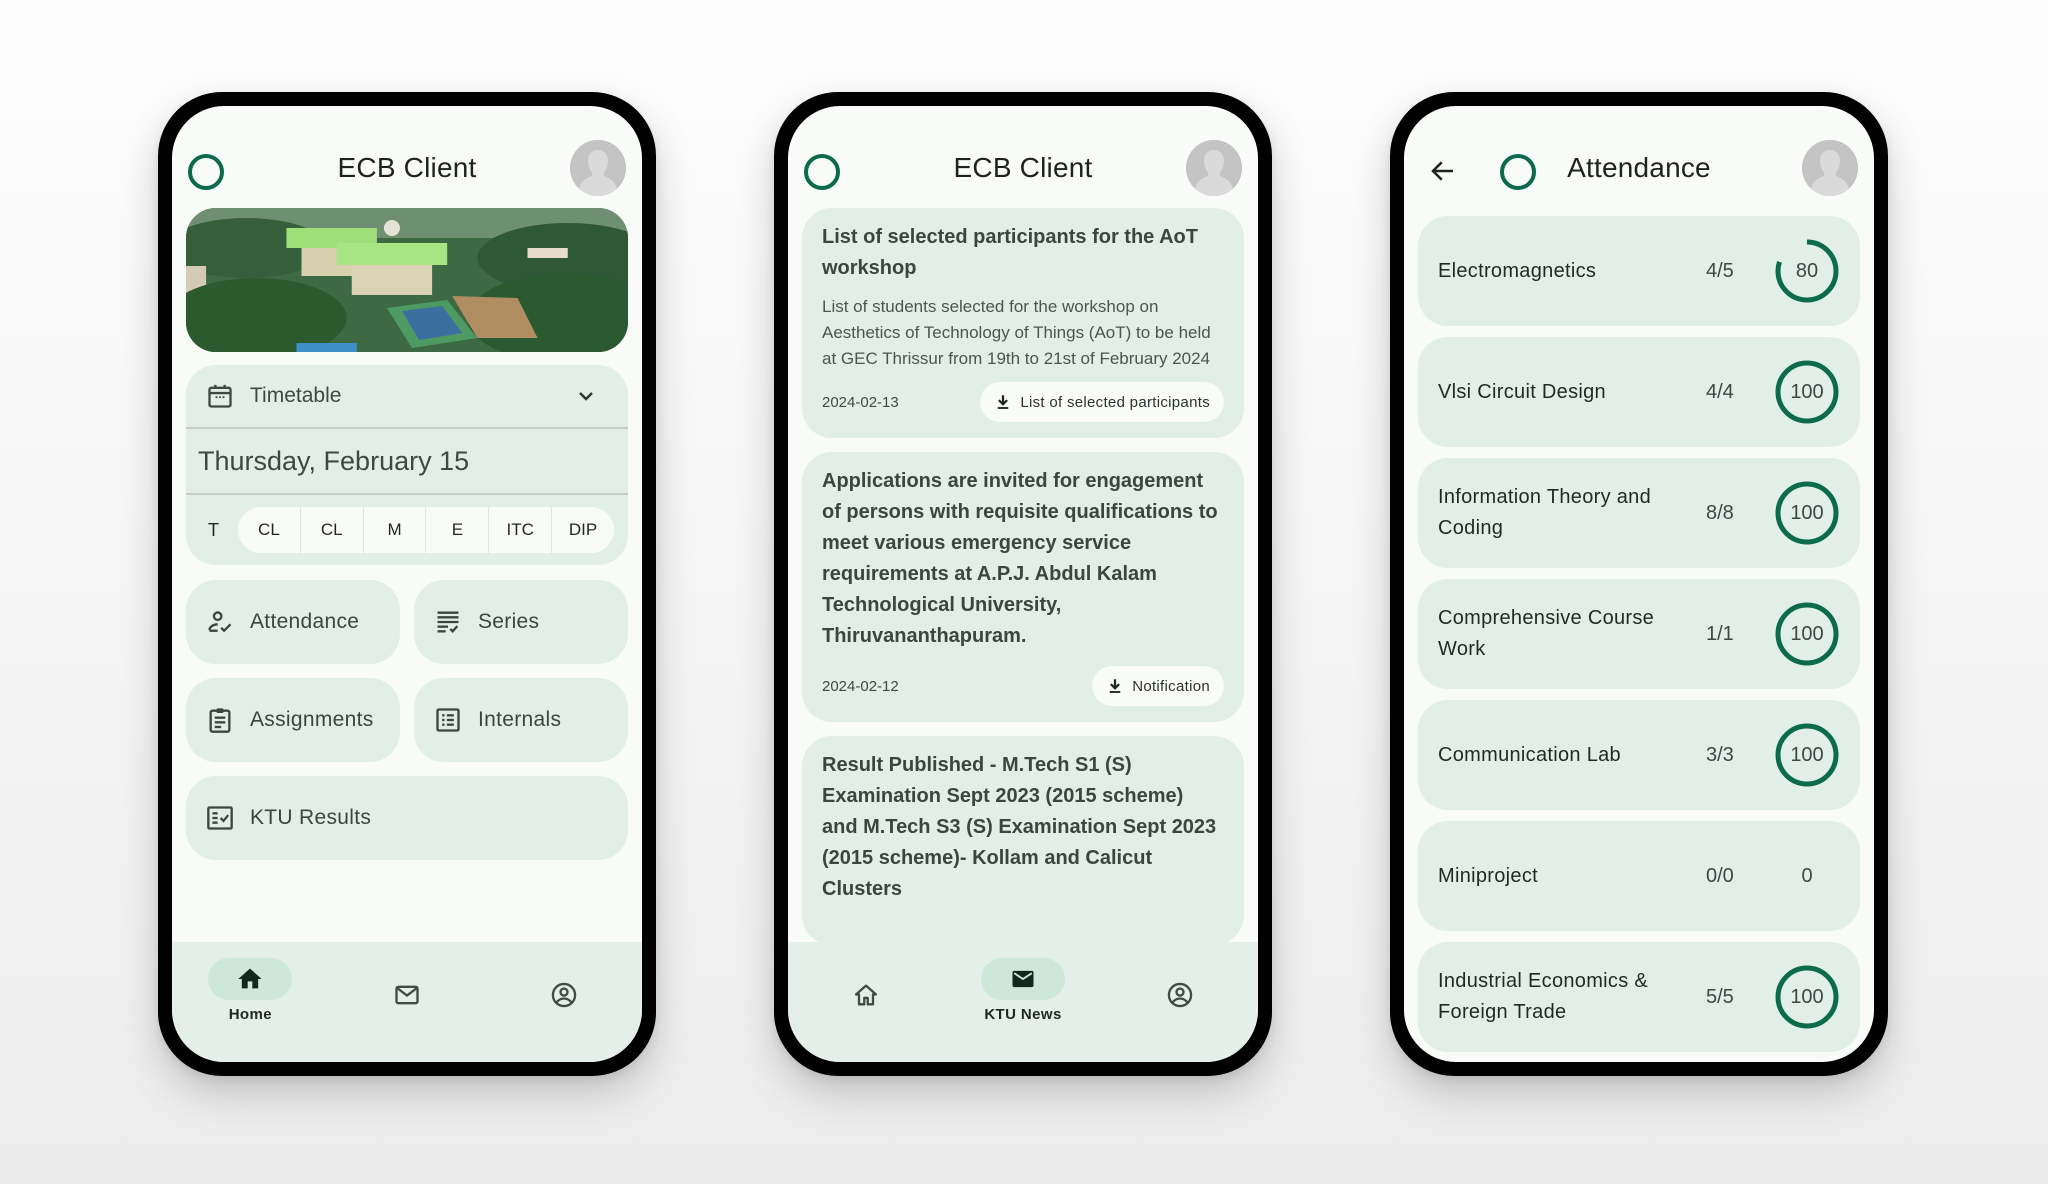 This screenshot has width=2048, height=1184. What do you see at coordinates (448, 720) in the screenshot?
I see `list-box-icon` at bounding box center [448, 720].